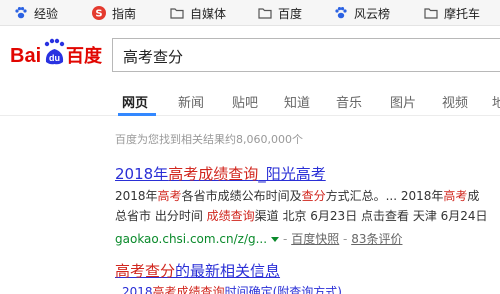 The image size is (500, 294). I want to click on paw-logo-icon: du, so click(54, 51).